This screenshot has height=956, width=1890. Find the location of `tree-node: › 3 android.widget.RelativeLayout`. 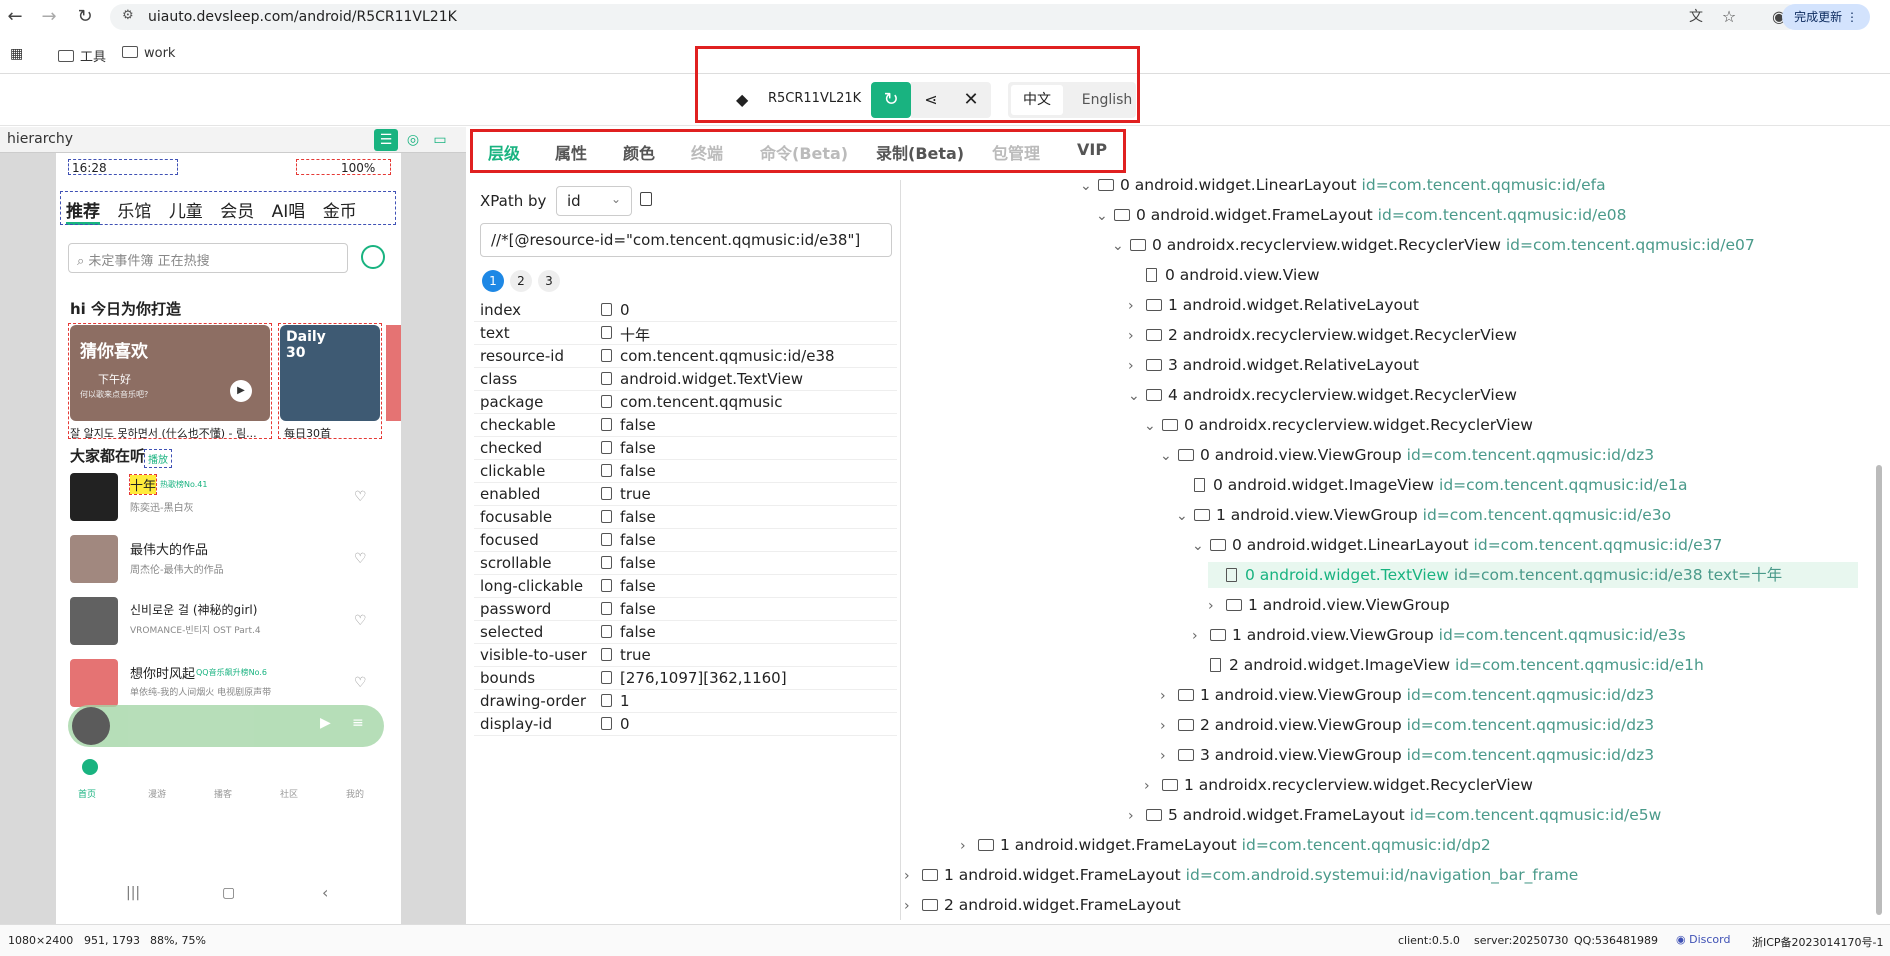

tree-node: › 3 android.widget.RelativeLayout is located at coordinates (1273, 365).